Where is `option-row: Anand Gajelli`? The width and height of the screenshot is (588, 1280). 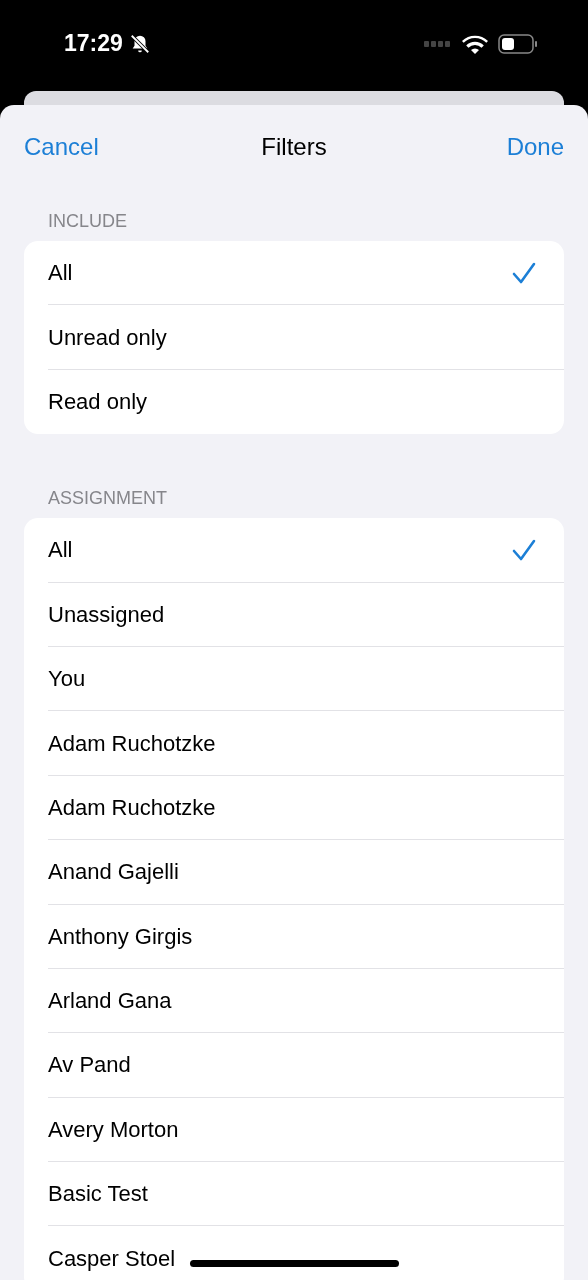 option-row: Anand Gajelli is located at coordinates (294, 872).